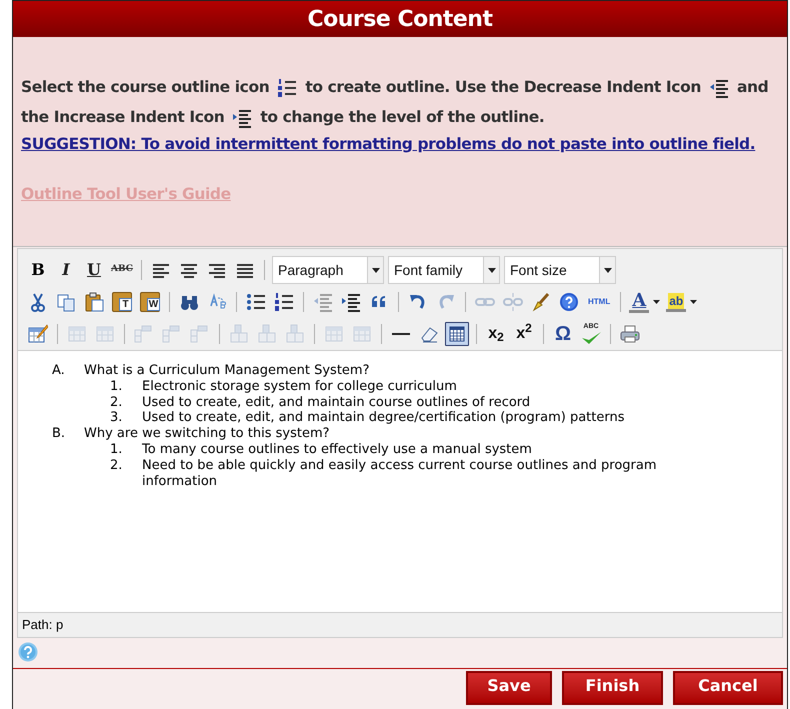 The image size is (790, 709). What do you see at coordinates (402, 117) in the screenshot?
I see `instruction-text: to change the level of the outline.` at bounding box center [402, 117].